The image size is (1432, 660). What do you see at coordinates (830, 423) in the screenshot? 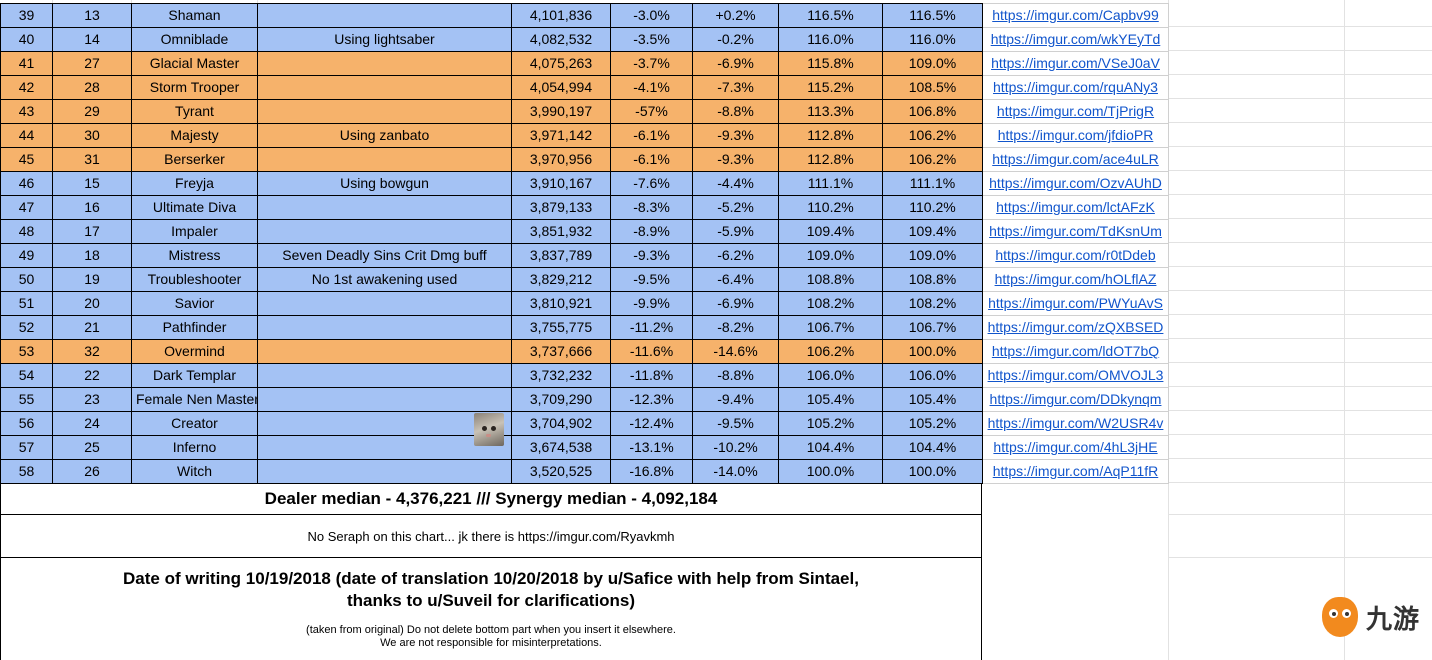
I see `ratio-1-cell: 105.2%` at bounding box center [830, 423].